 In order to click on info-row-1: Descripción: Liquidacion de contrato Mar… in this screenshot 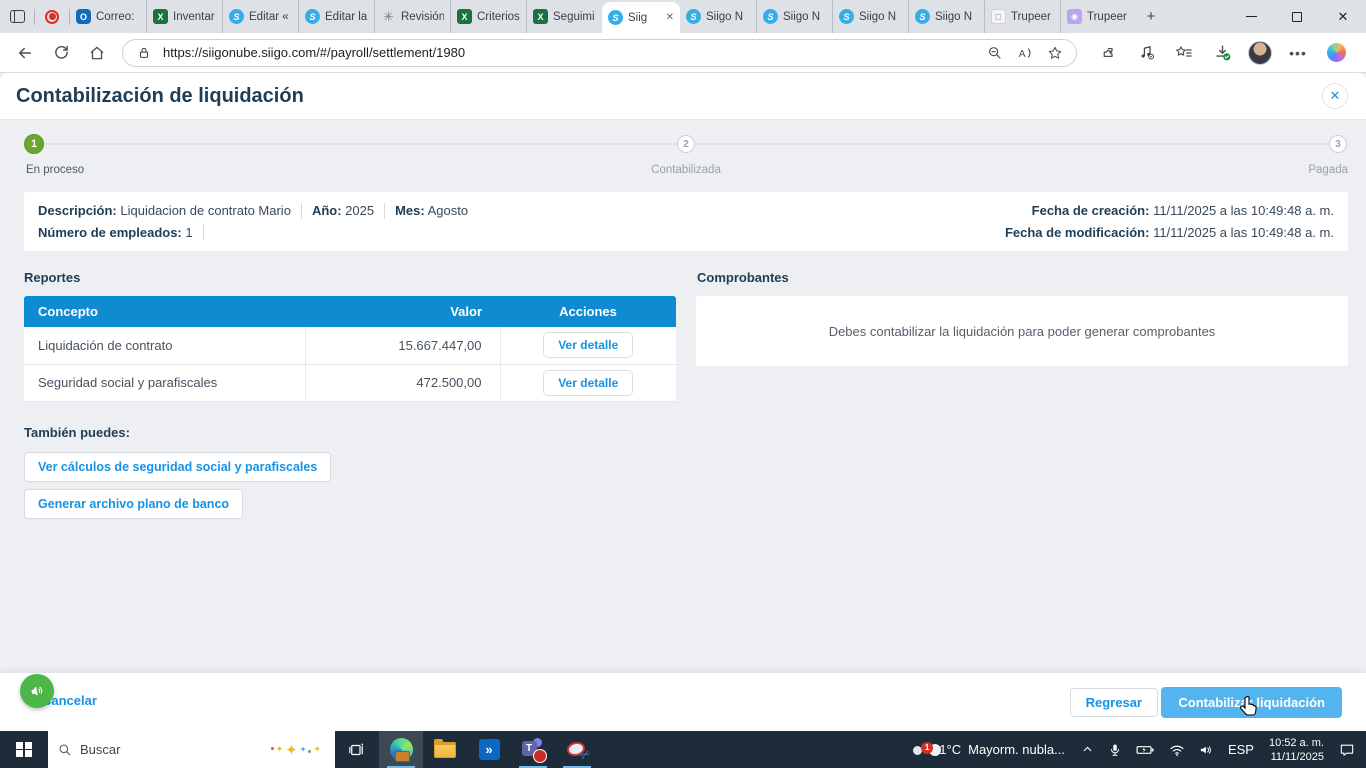, I will do `click(686, 210)`.